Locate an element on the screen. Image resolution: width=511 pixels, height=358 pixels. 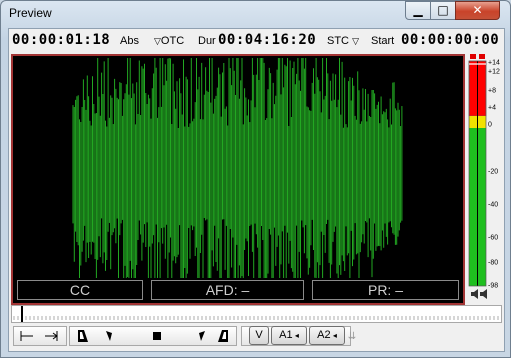
meter-scale-label: +8 is located at coordinates (492, 91).